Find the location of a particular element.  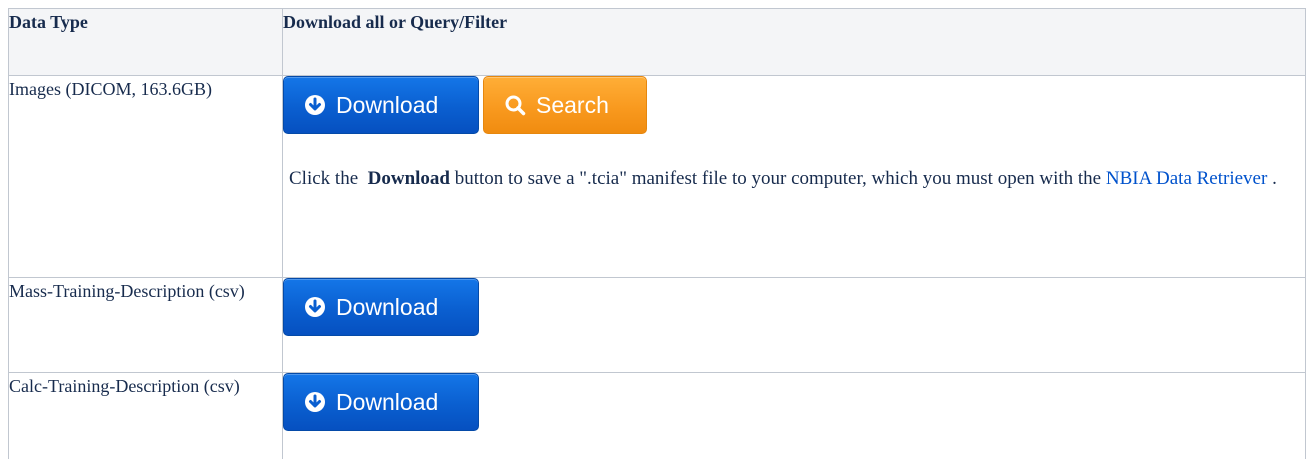

header-download: Download all or Query/Filter is located at coordinates (794, 42).